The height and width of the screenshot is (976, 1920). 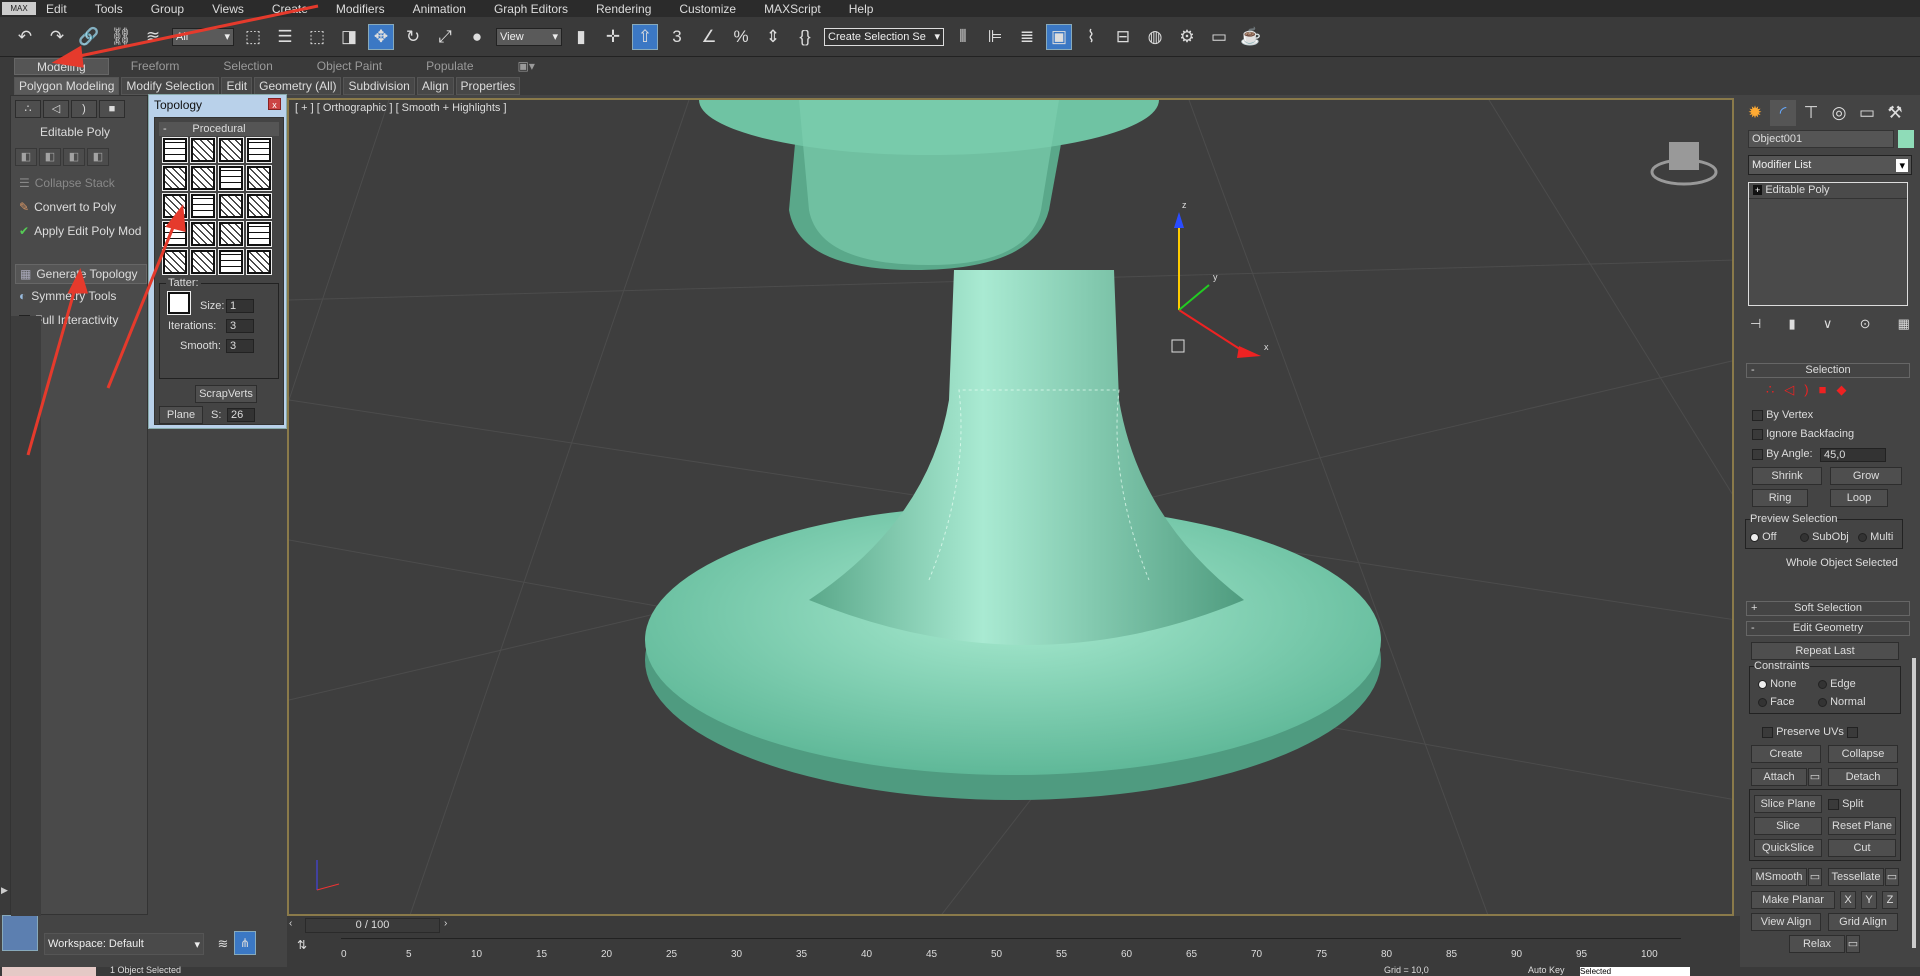 I want to click on polygon-icon: ■, so click(x=1823, y=390).